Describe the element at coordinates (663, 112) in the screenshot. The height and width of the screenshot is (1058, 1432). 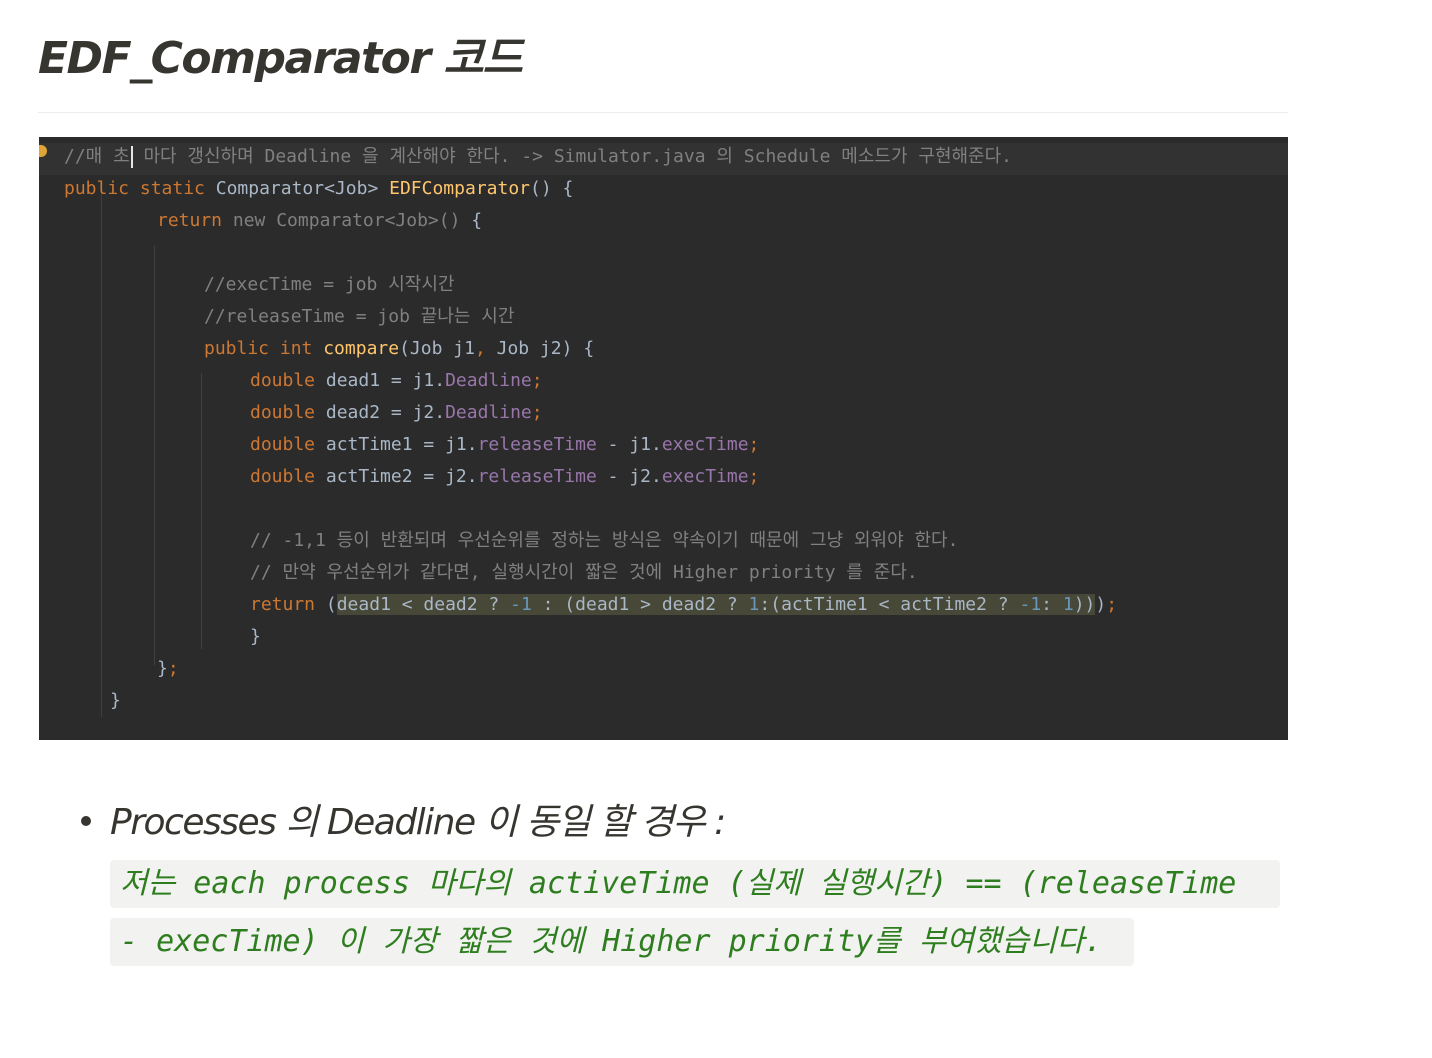
I see `divider` at that location.